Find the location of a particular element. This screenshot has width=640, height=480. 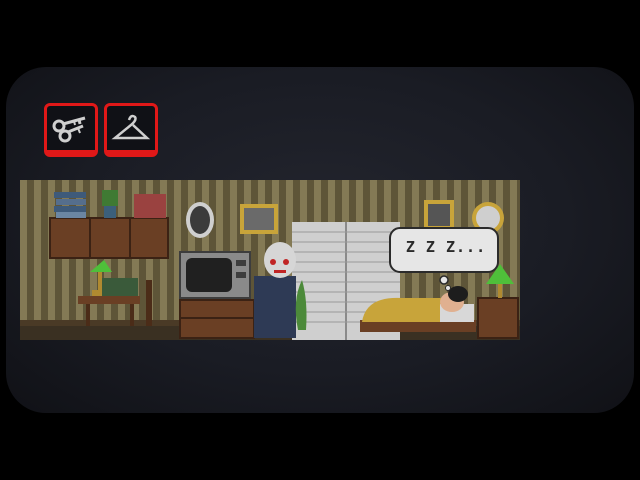

keys-icon is located at coordinates (71, 135).